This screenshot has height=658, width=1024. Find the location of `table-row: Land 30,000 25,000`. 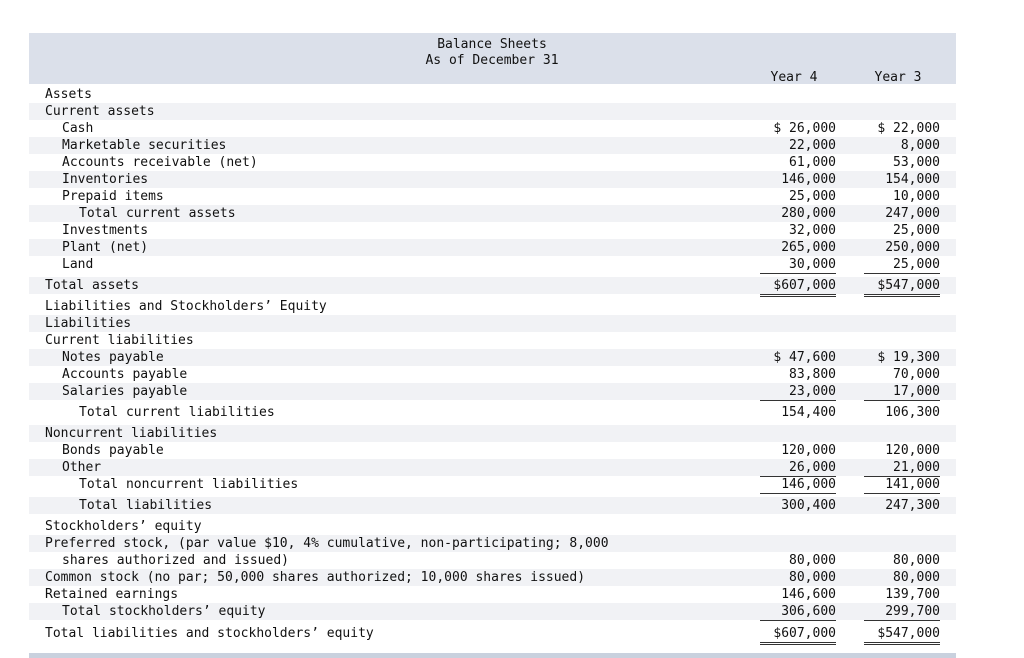

table-row: Land 30,000 25,000 is located at coordinates (492, 265).